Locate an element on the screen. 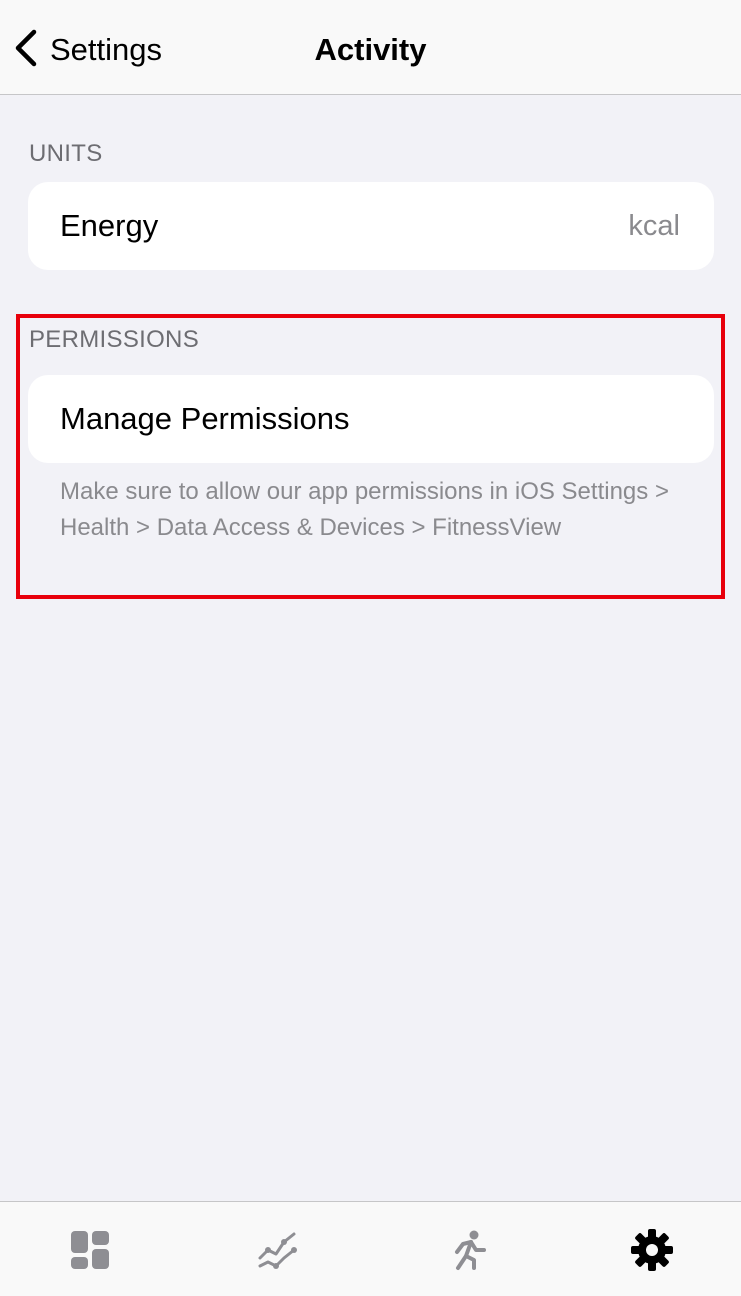 This screenshot has height=1296, width=741. tab-bar is located at coordinates (370, 1248).